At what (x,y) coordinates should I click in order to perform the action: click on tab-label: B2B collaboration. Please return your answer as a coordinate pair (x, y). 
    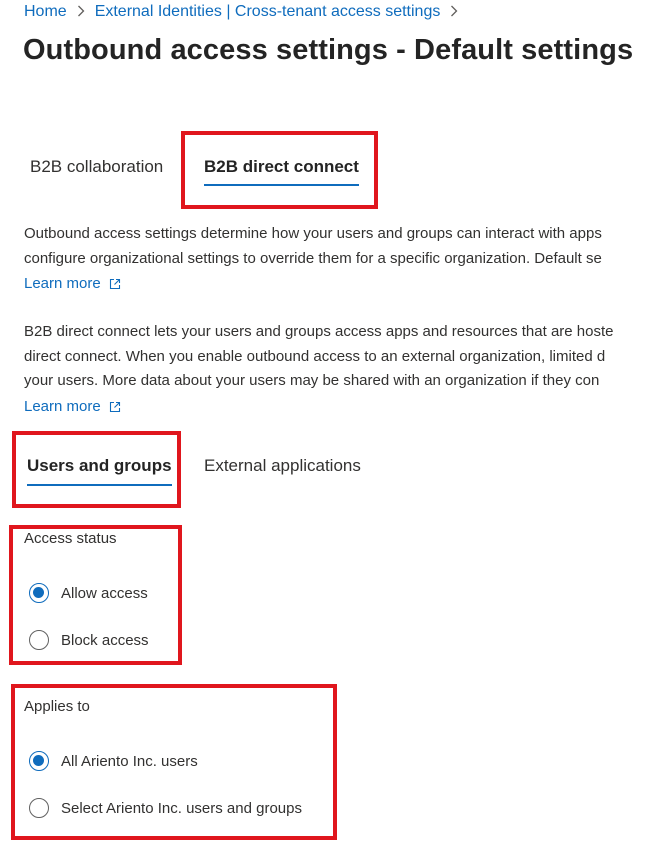
    Looking at the image, I should click on (97, 166).